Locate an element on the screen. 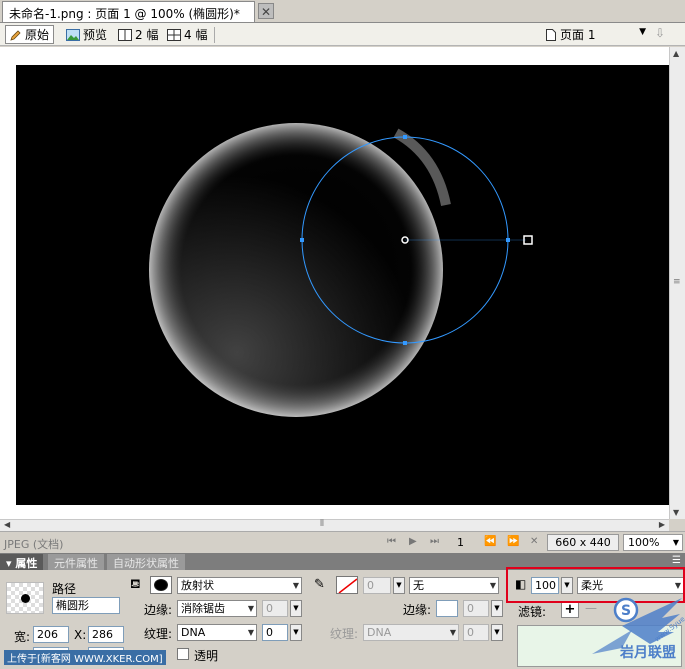 Image resolution: width=685 pixels, height=669 pixels. stroke-size-dropdown: ▼ is located at coordinates (399, 585).